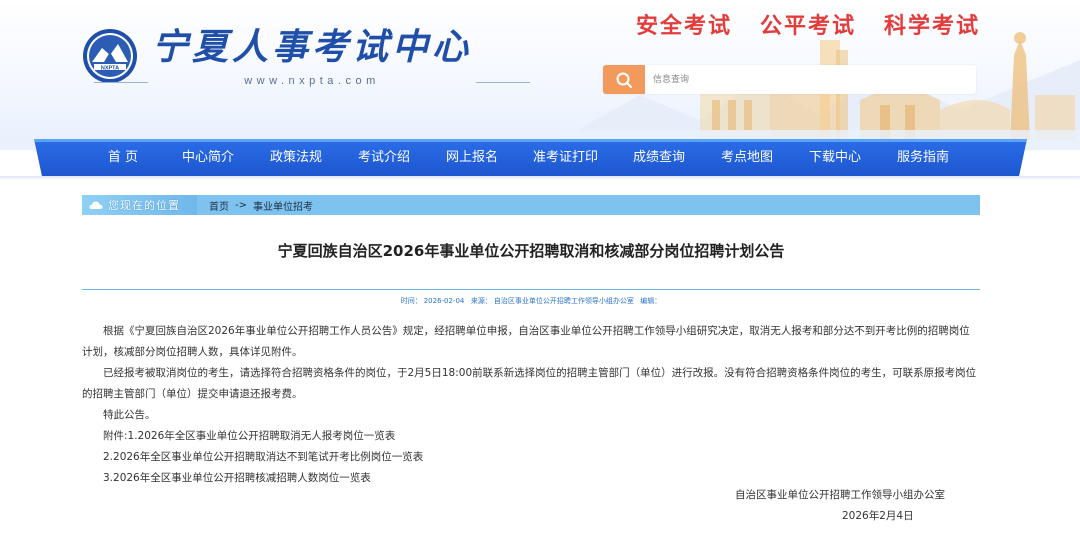 The height and width of the screenshot is (555, 1080). I want to click on article-signature: 自治区事业单位公开招聘工作领导小组办公室, so click(840, 495).